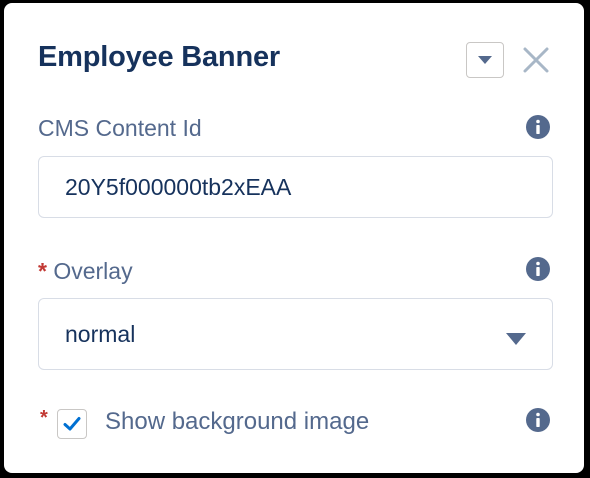 This screenshot has width=590, height=478. I want to click on header-dropdown-button, so click(485, 60).